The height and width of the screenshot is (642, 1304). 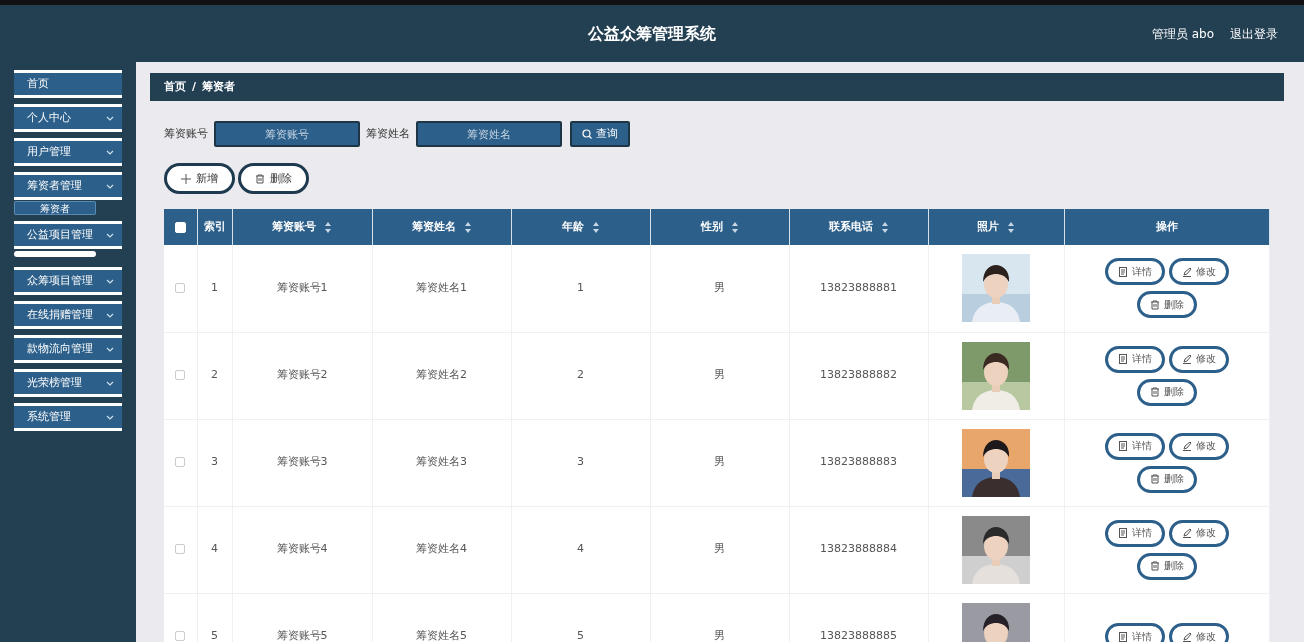 I want to click on logout-link: 退出登录, so click(x=1254, y=33).